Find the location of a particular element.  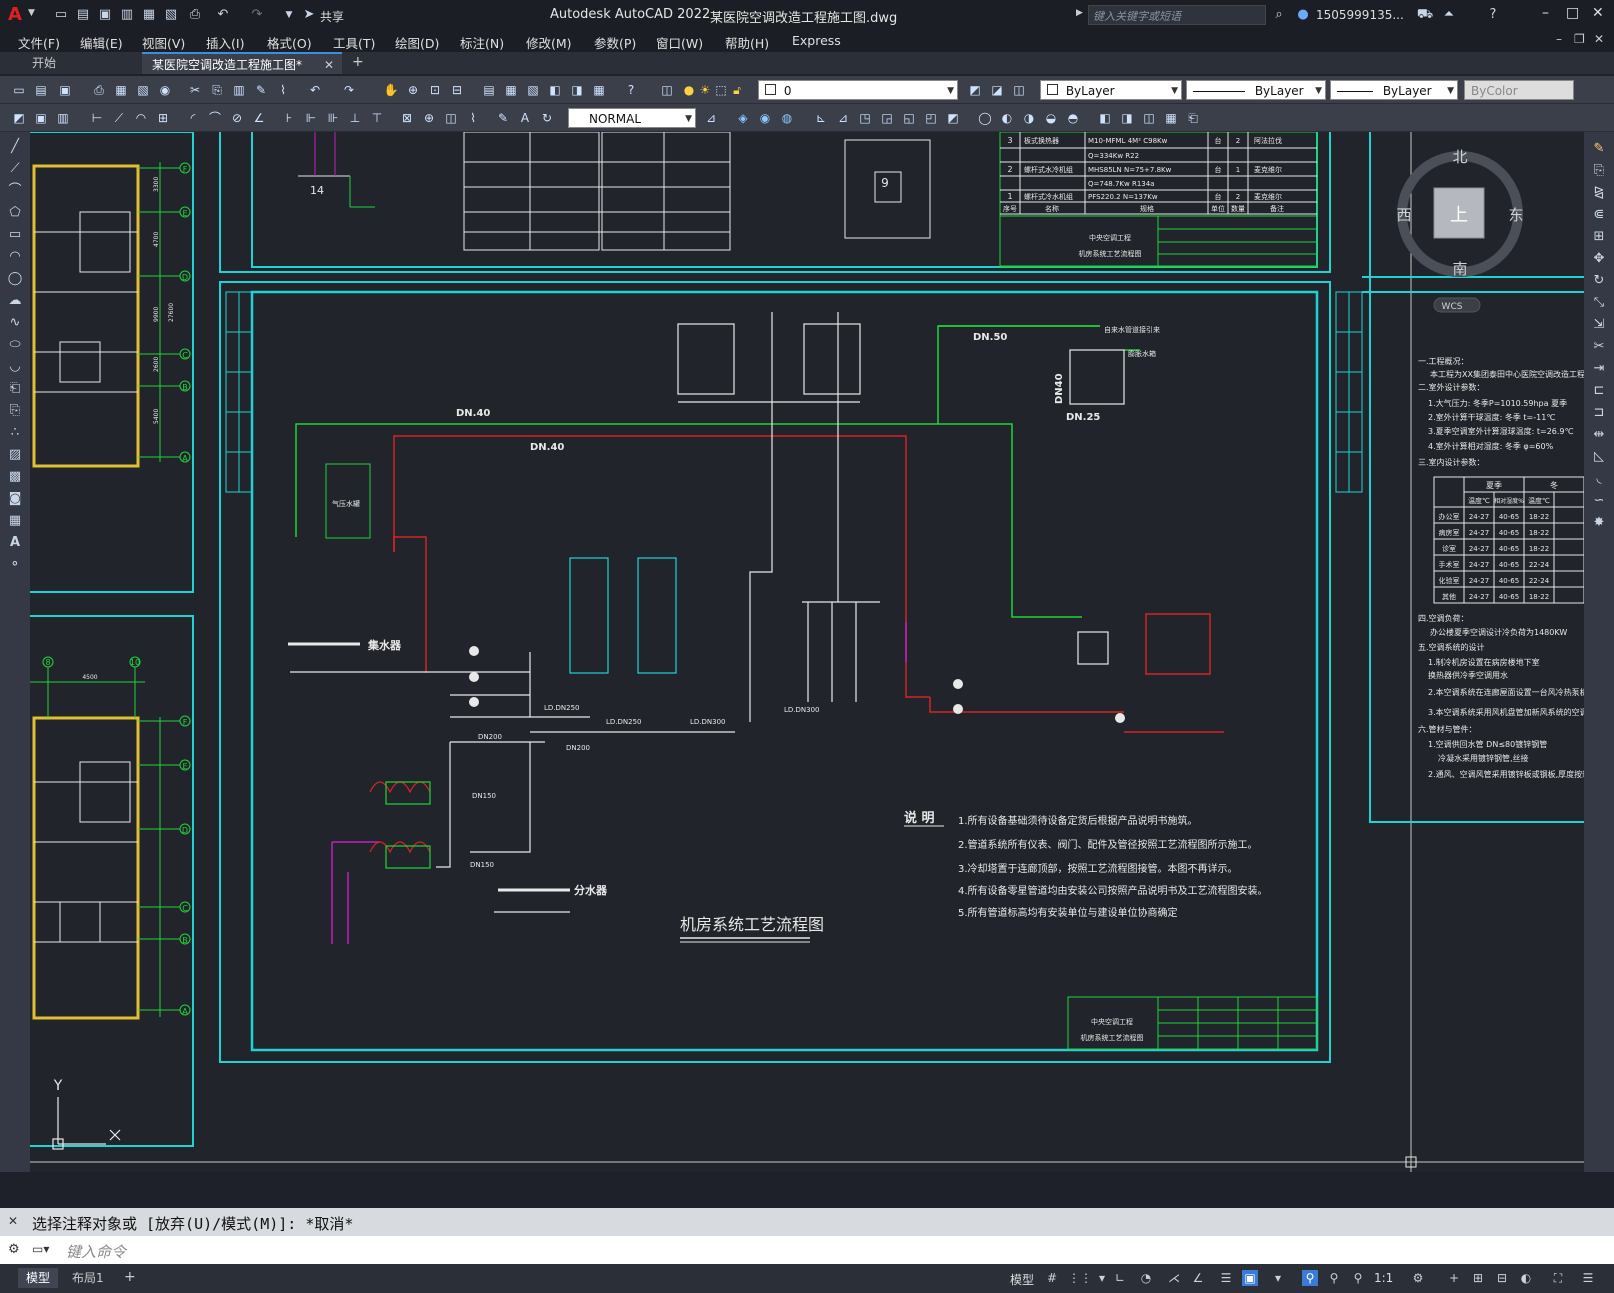

menu-dimension: 标注(N) is located at coordinates (482, 42).